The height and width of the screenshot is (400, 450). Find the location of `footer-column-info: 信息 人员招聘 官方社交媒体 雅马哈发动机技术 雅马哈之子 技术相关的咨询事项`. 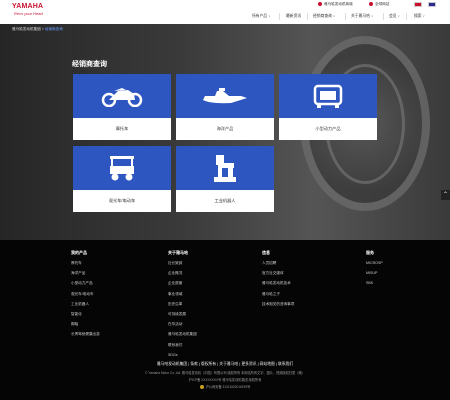

footer-column-info: 信息 人员招聘 官方社交媒体 雅马哈发动机技术 雅马哈之子 技术相关的咨询事项 is located at coordinates (278, 281).